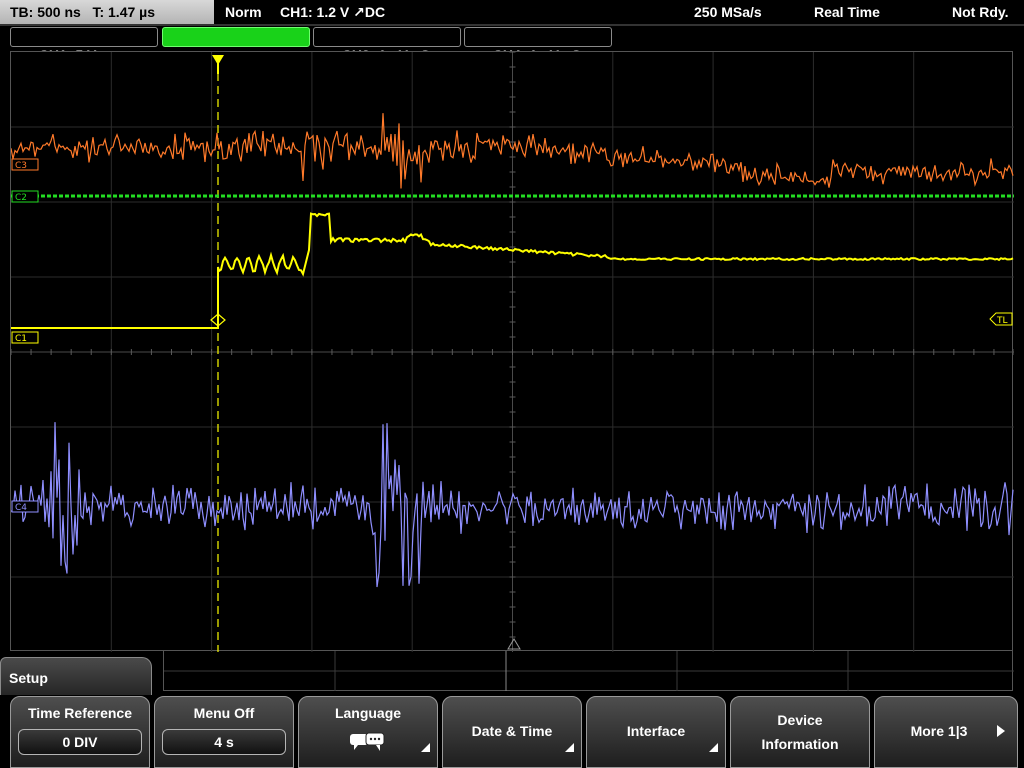  I want to click on svg-text: C1, so click(21, 339).